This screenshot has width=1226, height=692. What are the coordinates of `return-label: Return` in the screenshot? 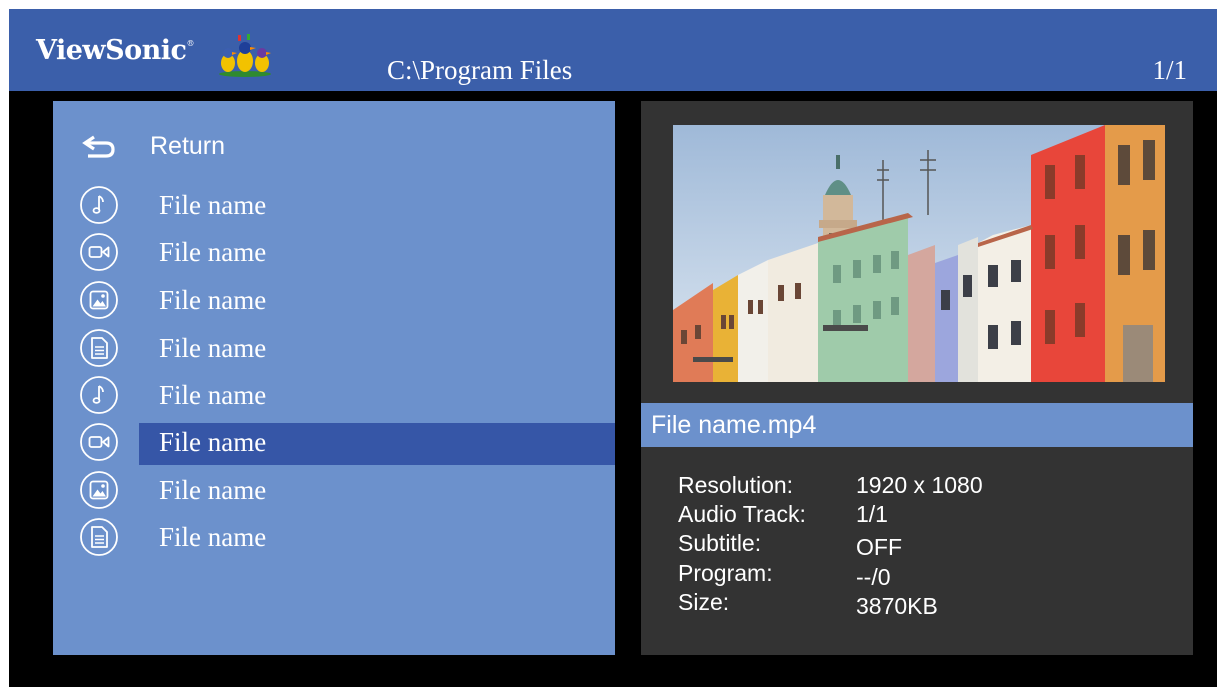 It's located at (188, 146).